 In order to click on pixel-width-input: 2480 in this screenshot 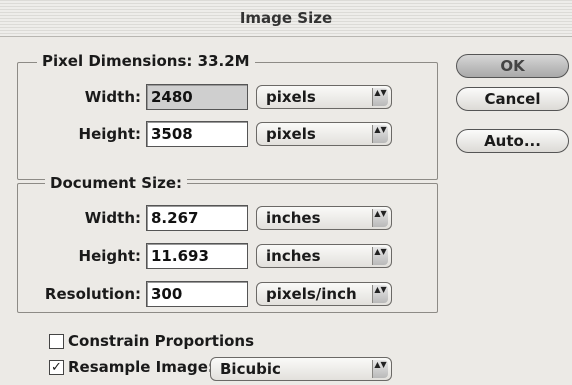, I will do `click(197, 97)`.